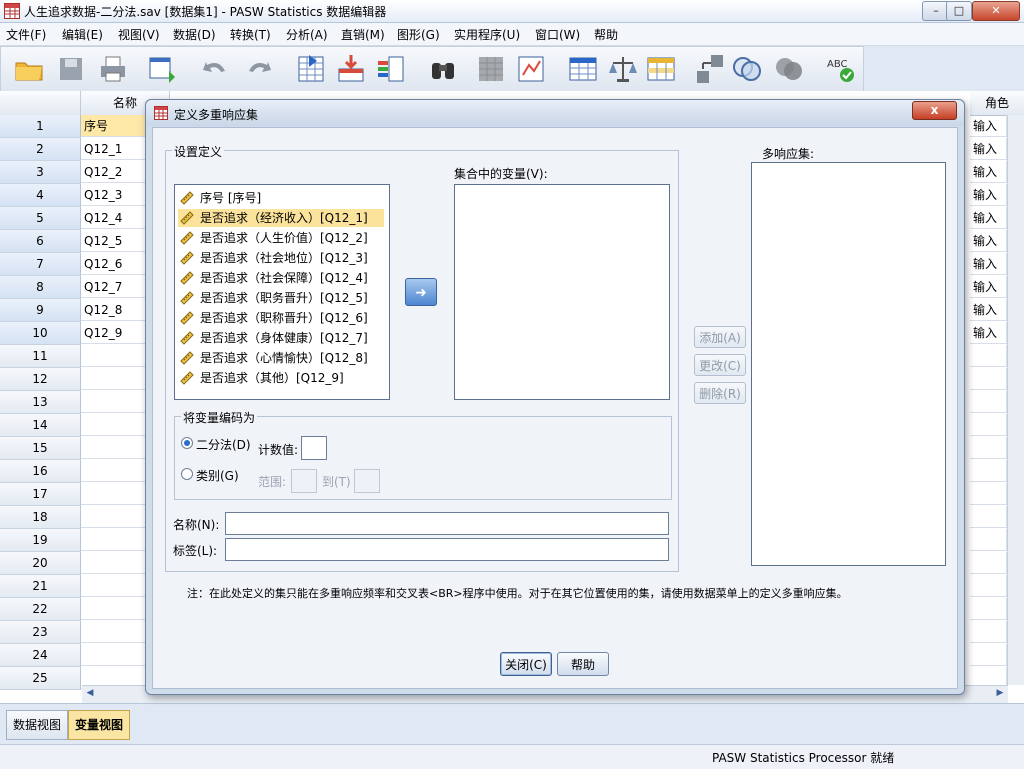  What do you see at coordinates (314, 448) in the screenshot?
I see `counted-value-input` at bounding box center [314, 448].